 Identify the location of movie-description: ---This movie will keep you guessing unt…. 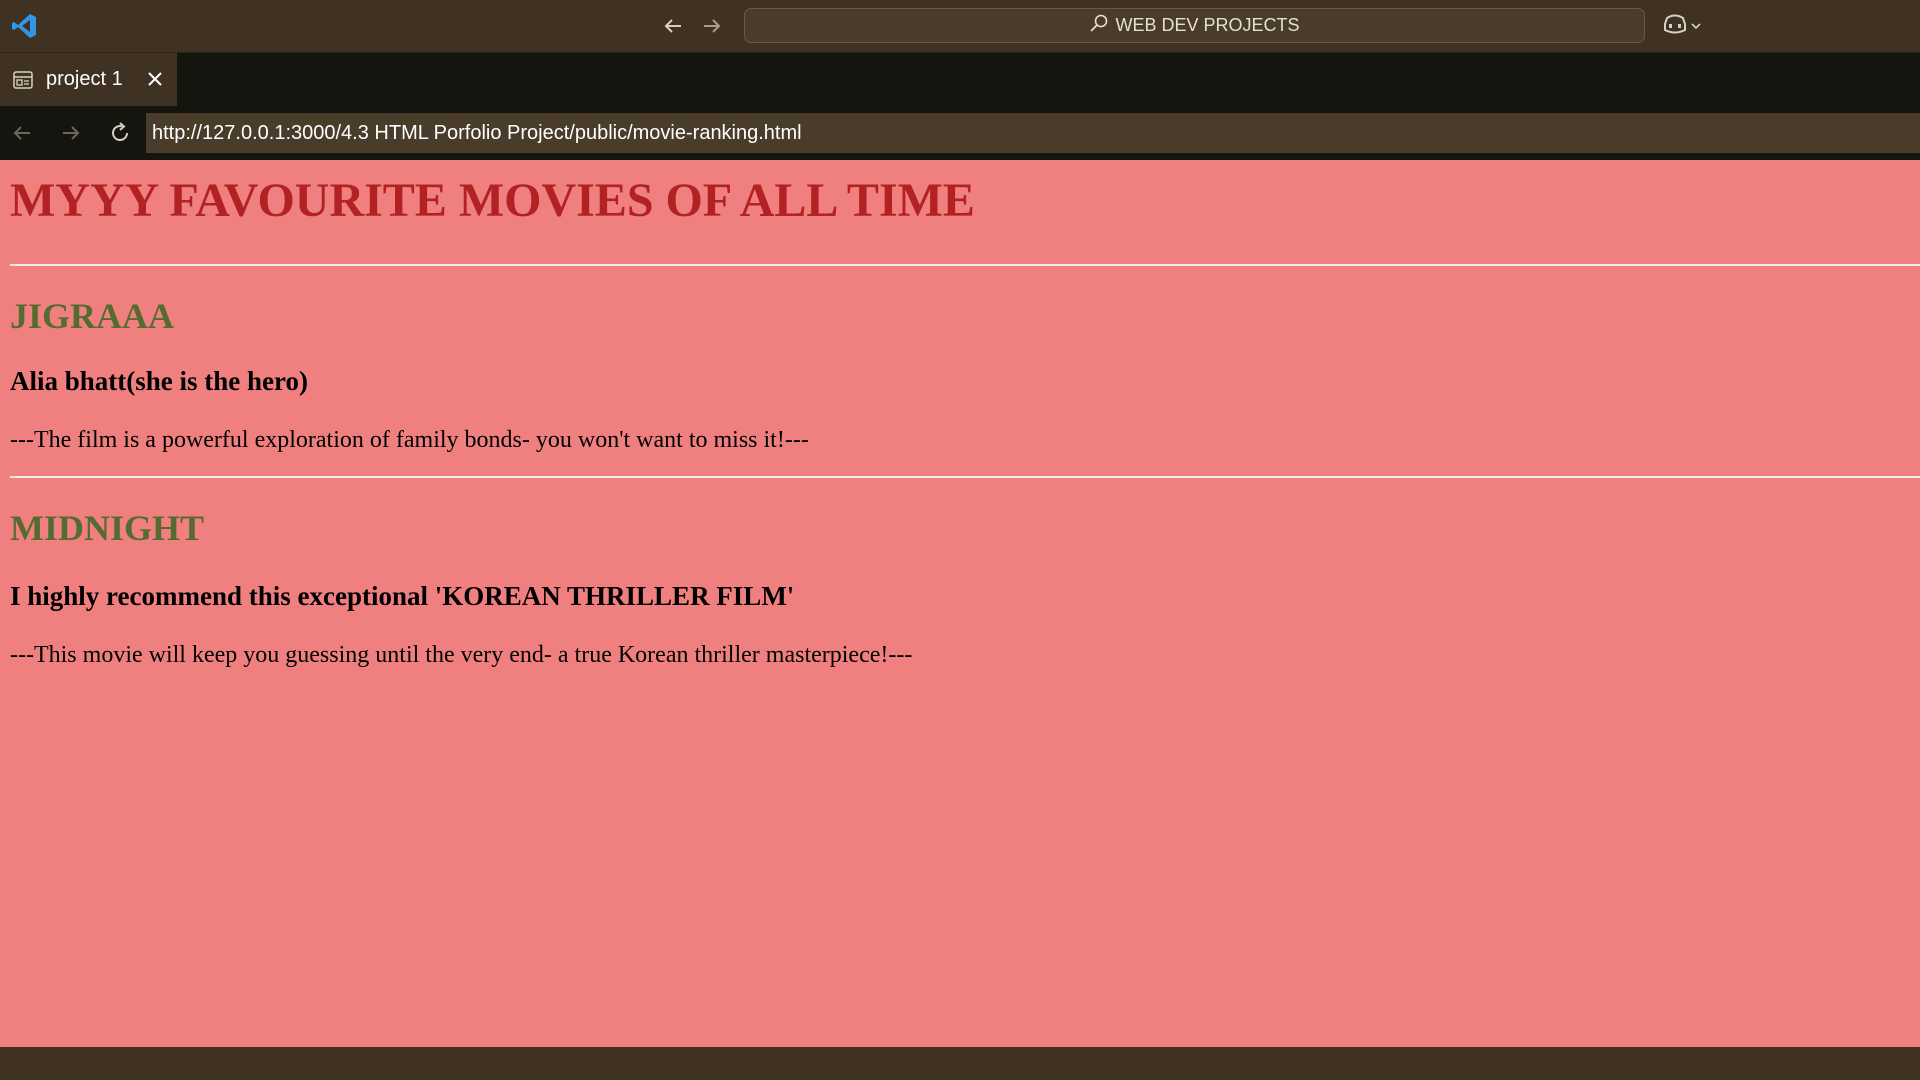
(461, 654).